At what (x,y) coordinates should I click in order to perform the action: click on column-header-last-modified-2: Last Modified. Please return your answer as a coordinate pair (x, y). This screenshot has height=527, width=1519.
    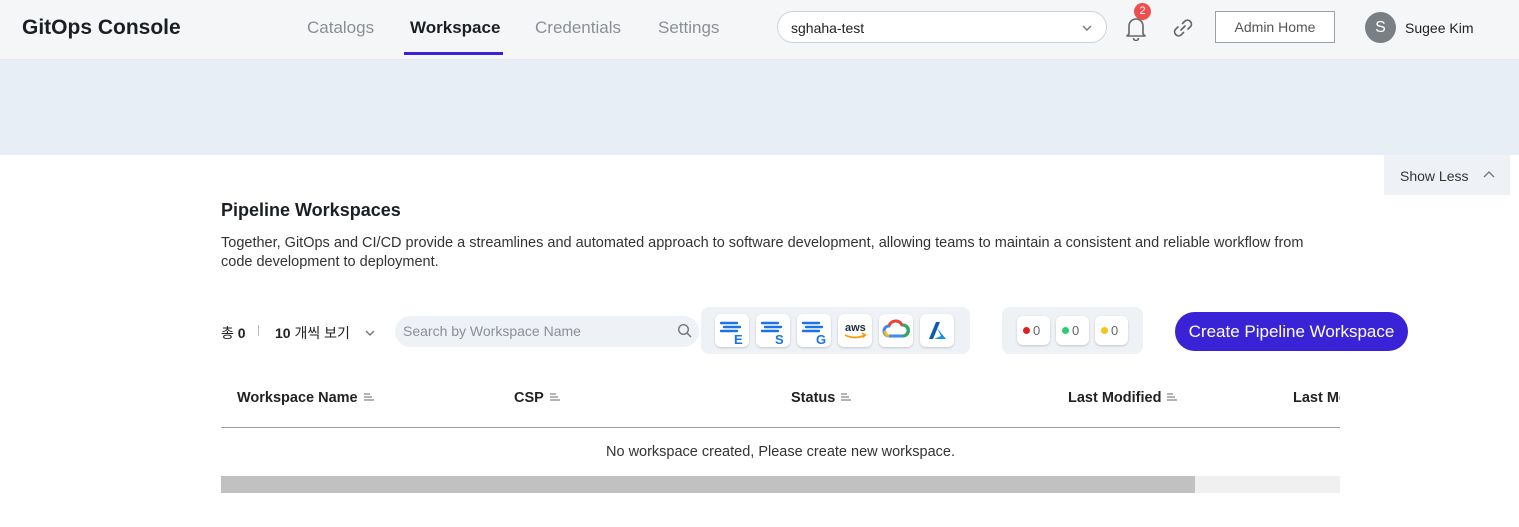
    Looking at the image, I should click on (1316, 398).